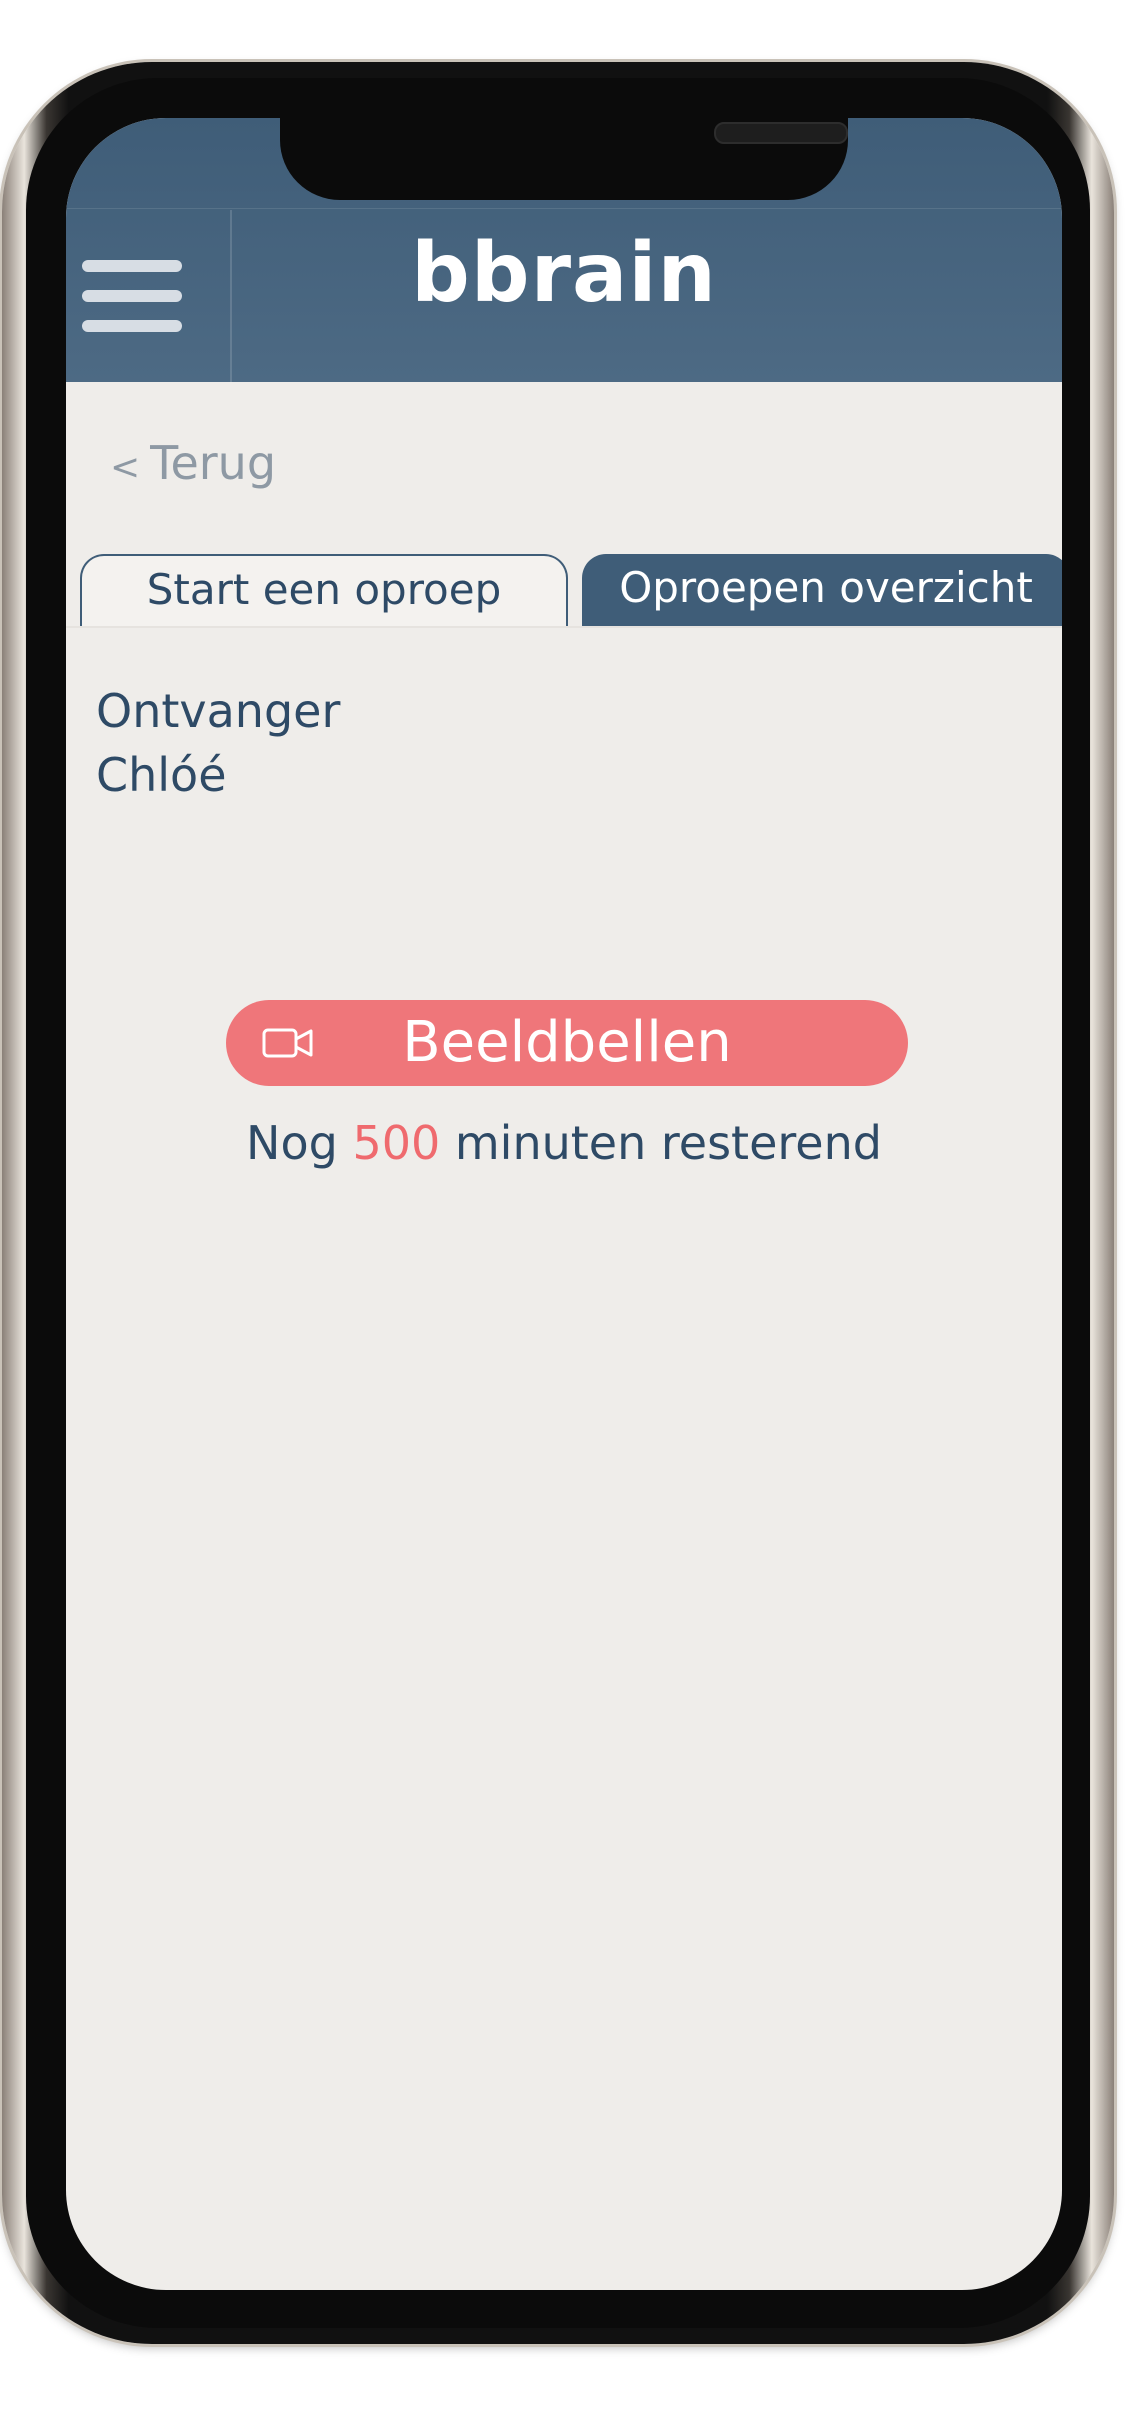 The height and width of the screenshot is (2436, 1125). Describe the element at coordinates (125, 467) in the screenshot. I see `chevron-left-icon: <` at that location.